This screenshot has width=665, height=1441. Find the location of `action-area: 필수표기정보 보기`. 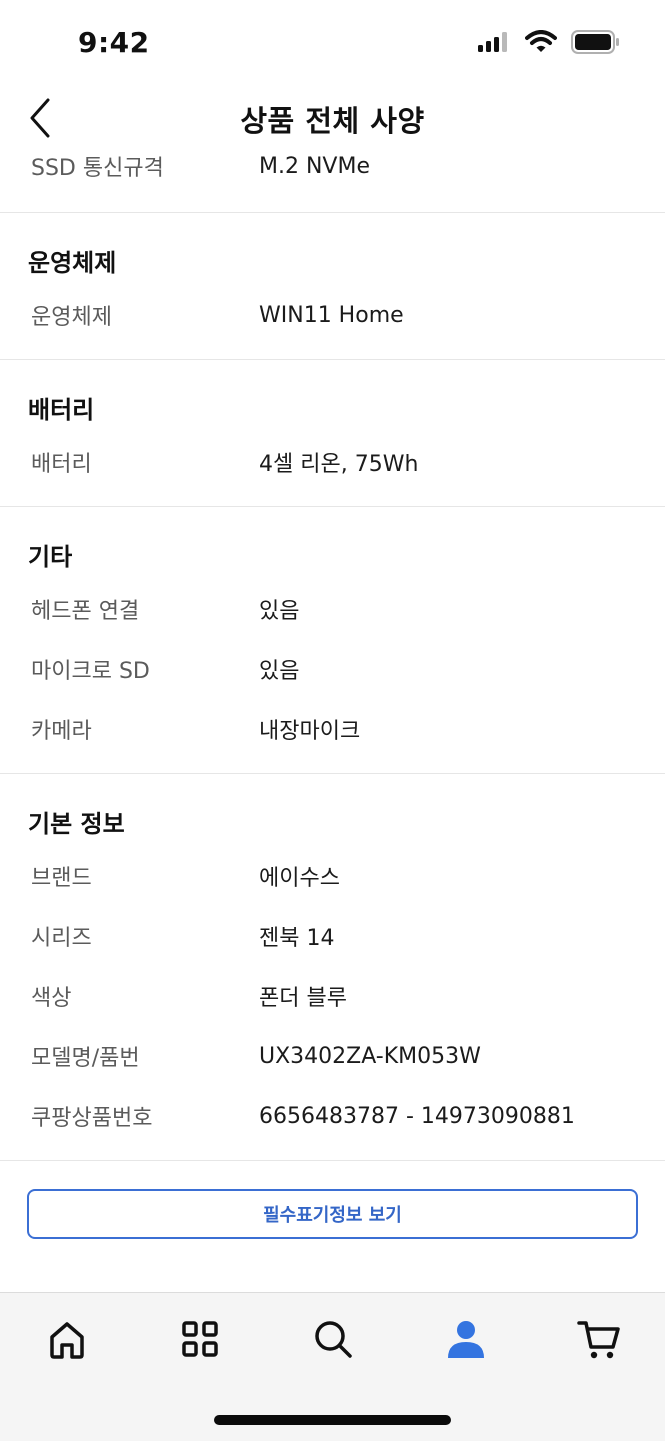

action-area: 필수표기정보 보기 is located at coordinates (332, 1200).